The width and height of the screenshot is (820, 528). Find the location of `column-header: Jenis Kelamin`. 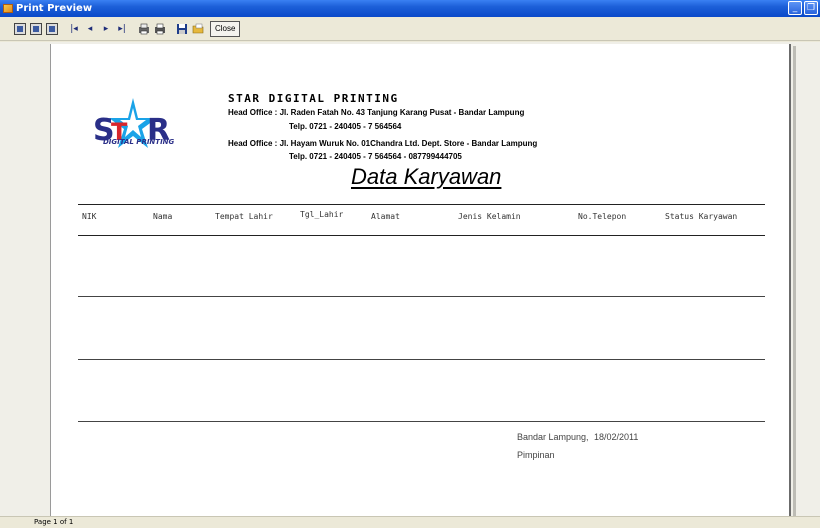

column-header: Jenis Kelamin is located at coordinates (489, 216).